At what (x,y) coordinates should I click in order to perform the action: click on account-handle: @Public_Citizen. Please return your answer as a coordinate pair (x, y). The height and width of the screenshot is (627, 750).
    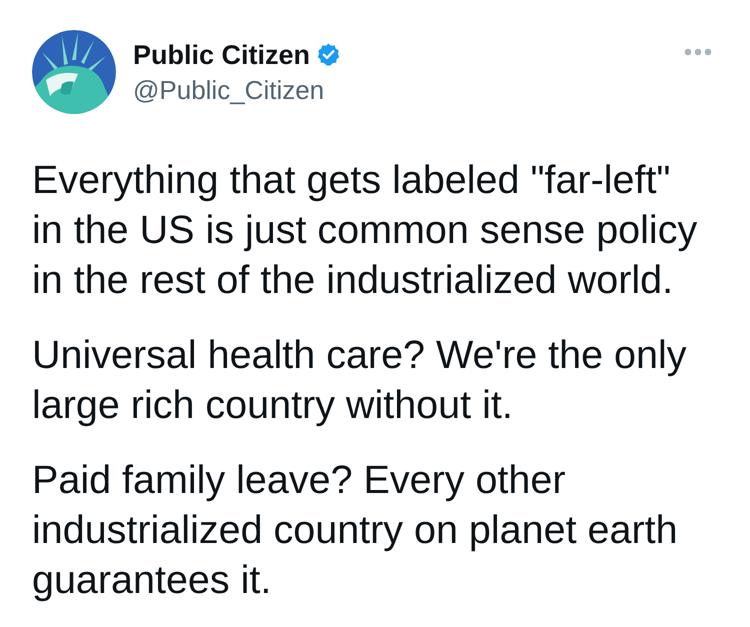
    Looking at the image, I should click on (228, 90).